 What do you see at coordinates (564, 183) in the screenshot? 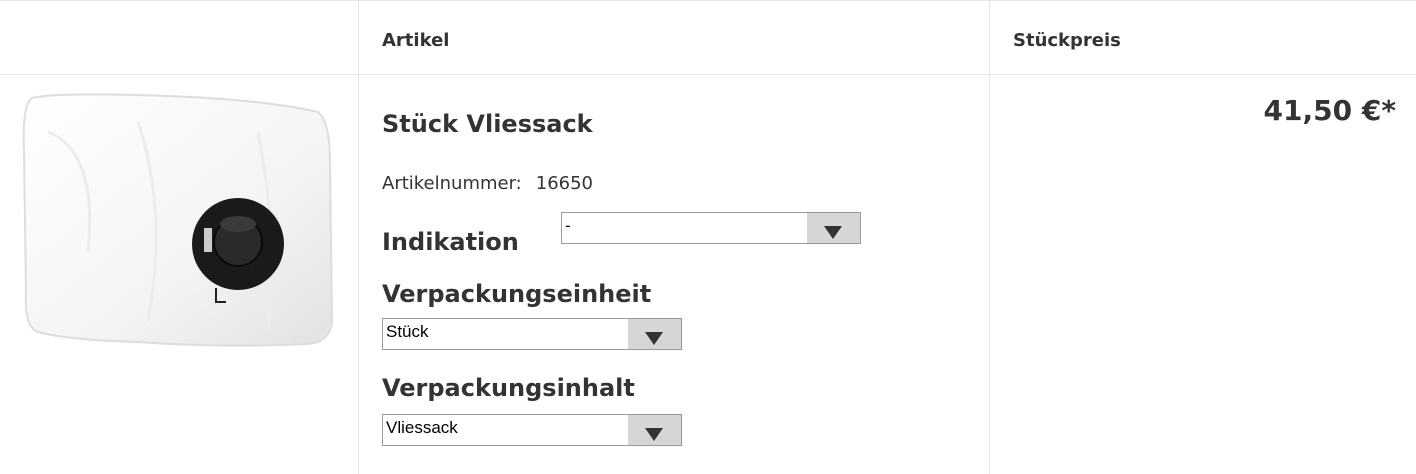
I see `article-number-value: 16650` at bounding box center [564, 183].